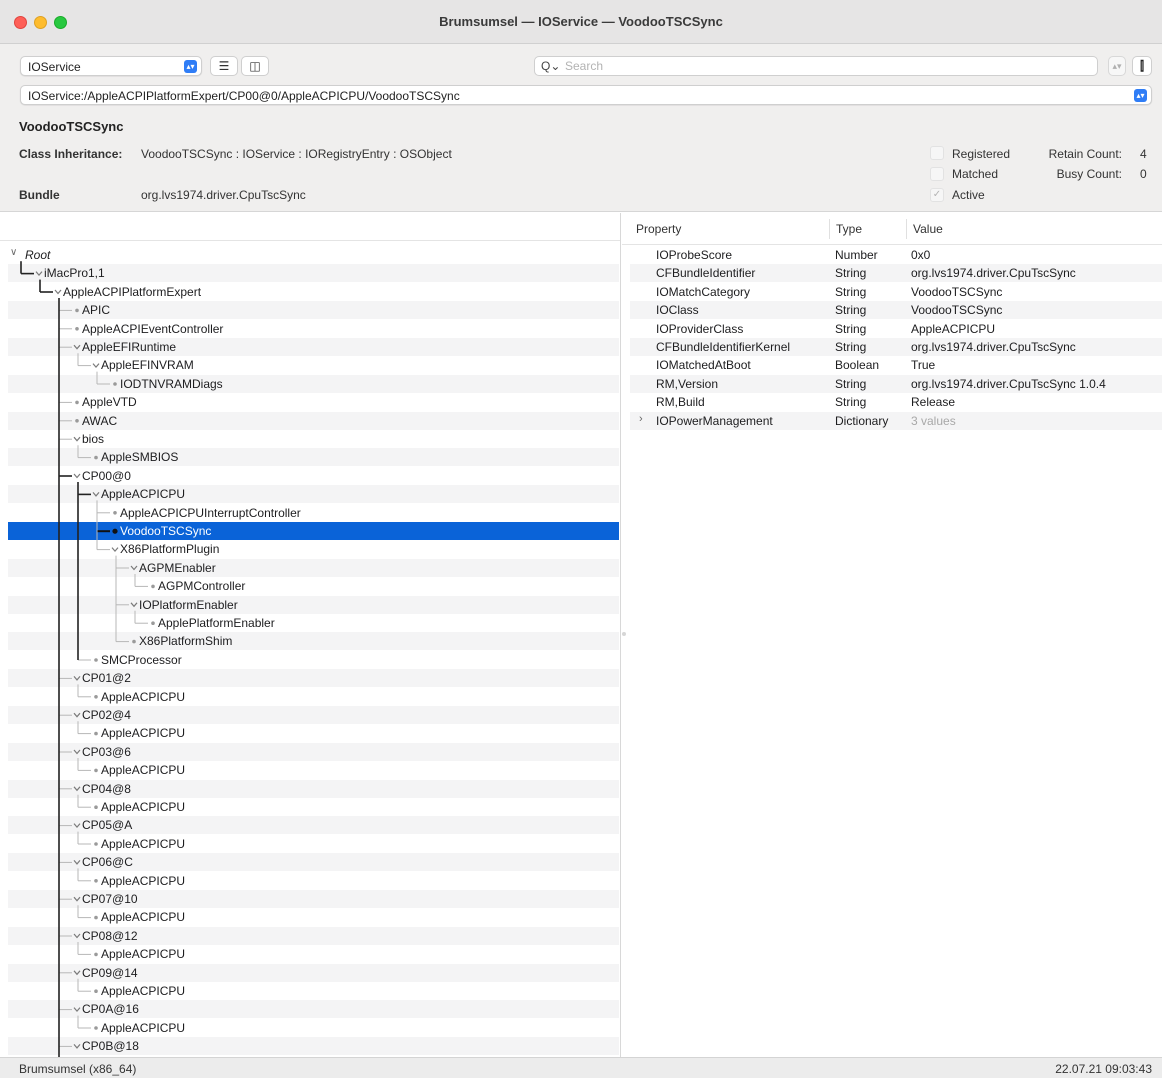 This screenshot has width=1162, height=1078. I want to click on active-label: Active, so click(968, 195).